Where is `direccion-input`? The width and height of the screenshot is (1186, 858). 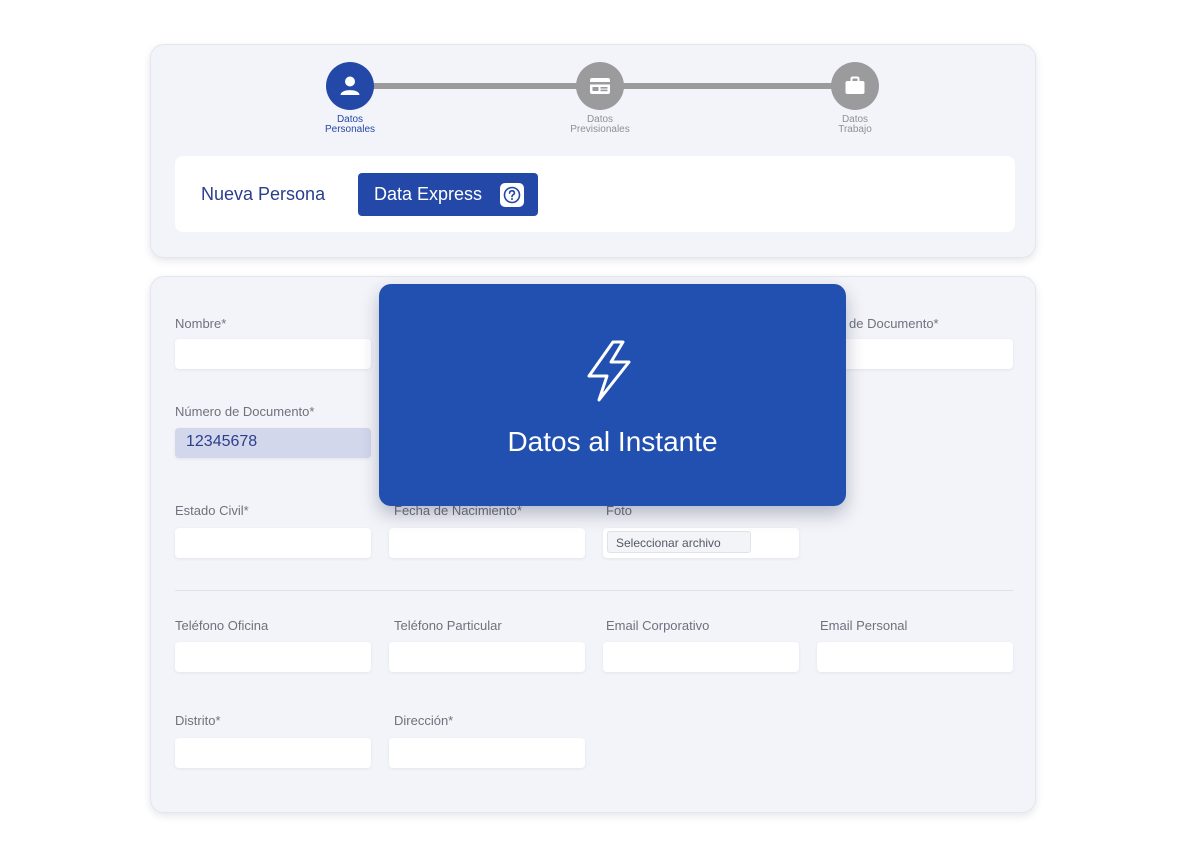 direccion-input is located at coordinates (487, 753).